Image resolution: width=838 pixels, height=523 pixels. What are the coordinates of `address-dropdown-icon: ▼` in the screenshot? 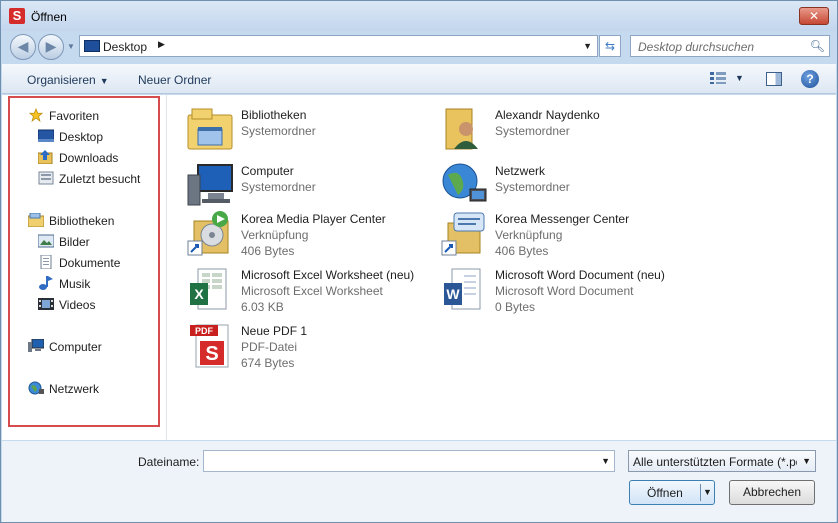 It's located at (587, 46).